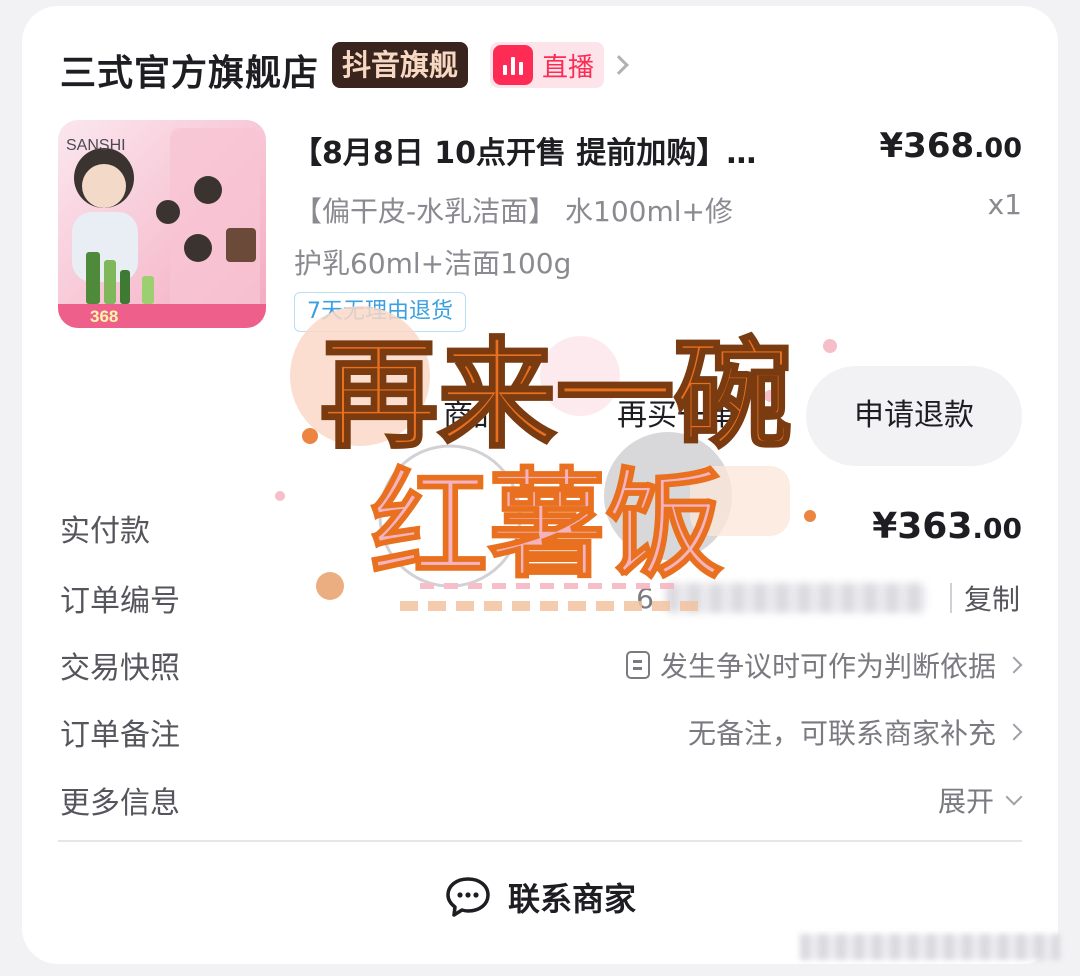 The height and width of the screenshot is (976, 1080). I want to click on chevron-down-icon, so click(1014, 797).